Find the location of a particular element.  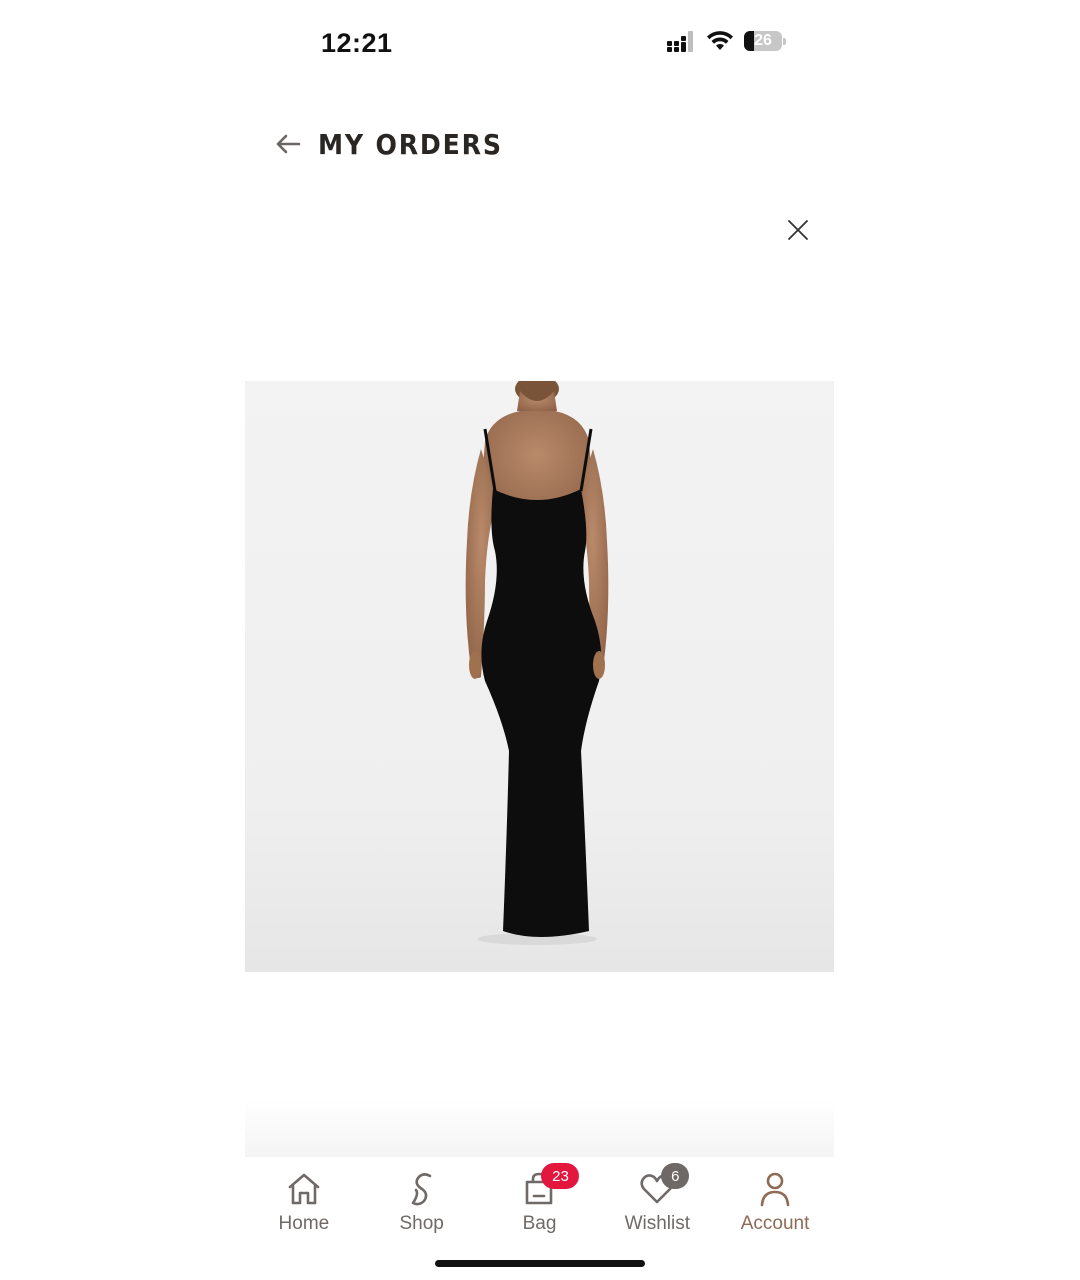

arrow-left-icon is located at coordinates (288, 144).